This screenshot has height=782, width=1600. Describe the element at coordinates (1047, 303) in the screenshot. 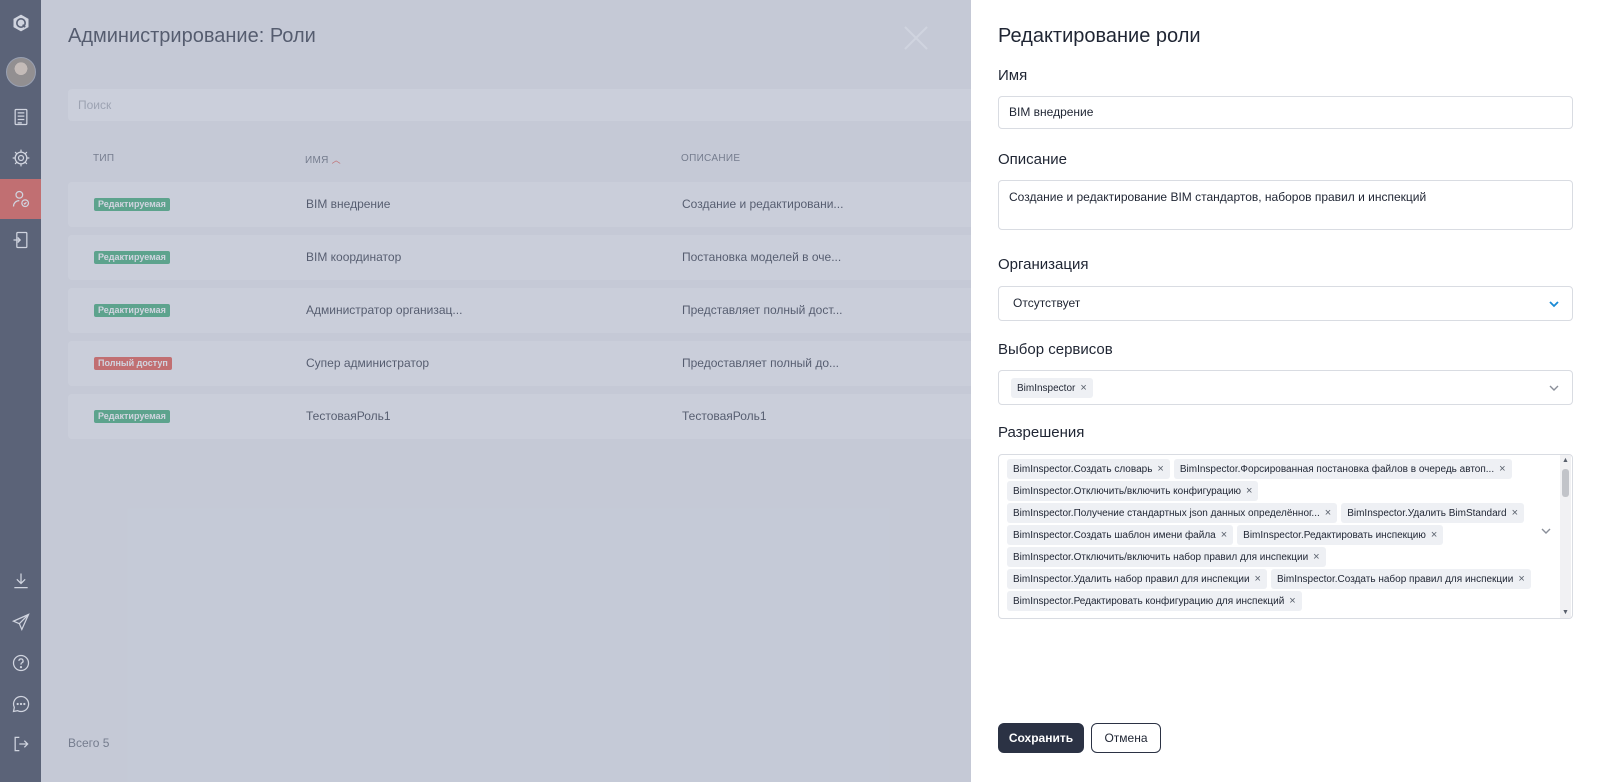

I see `organization-value: Отсутствует` at that location.